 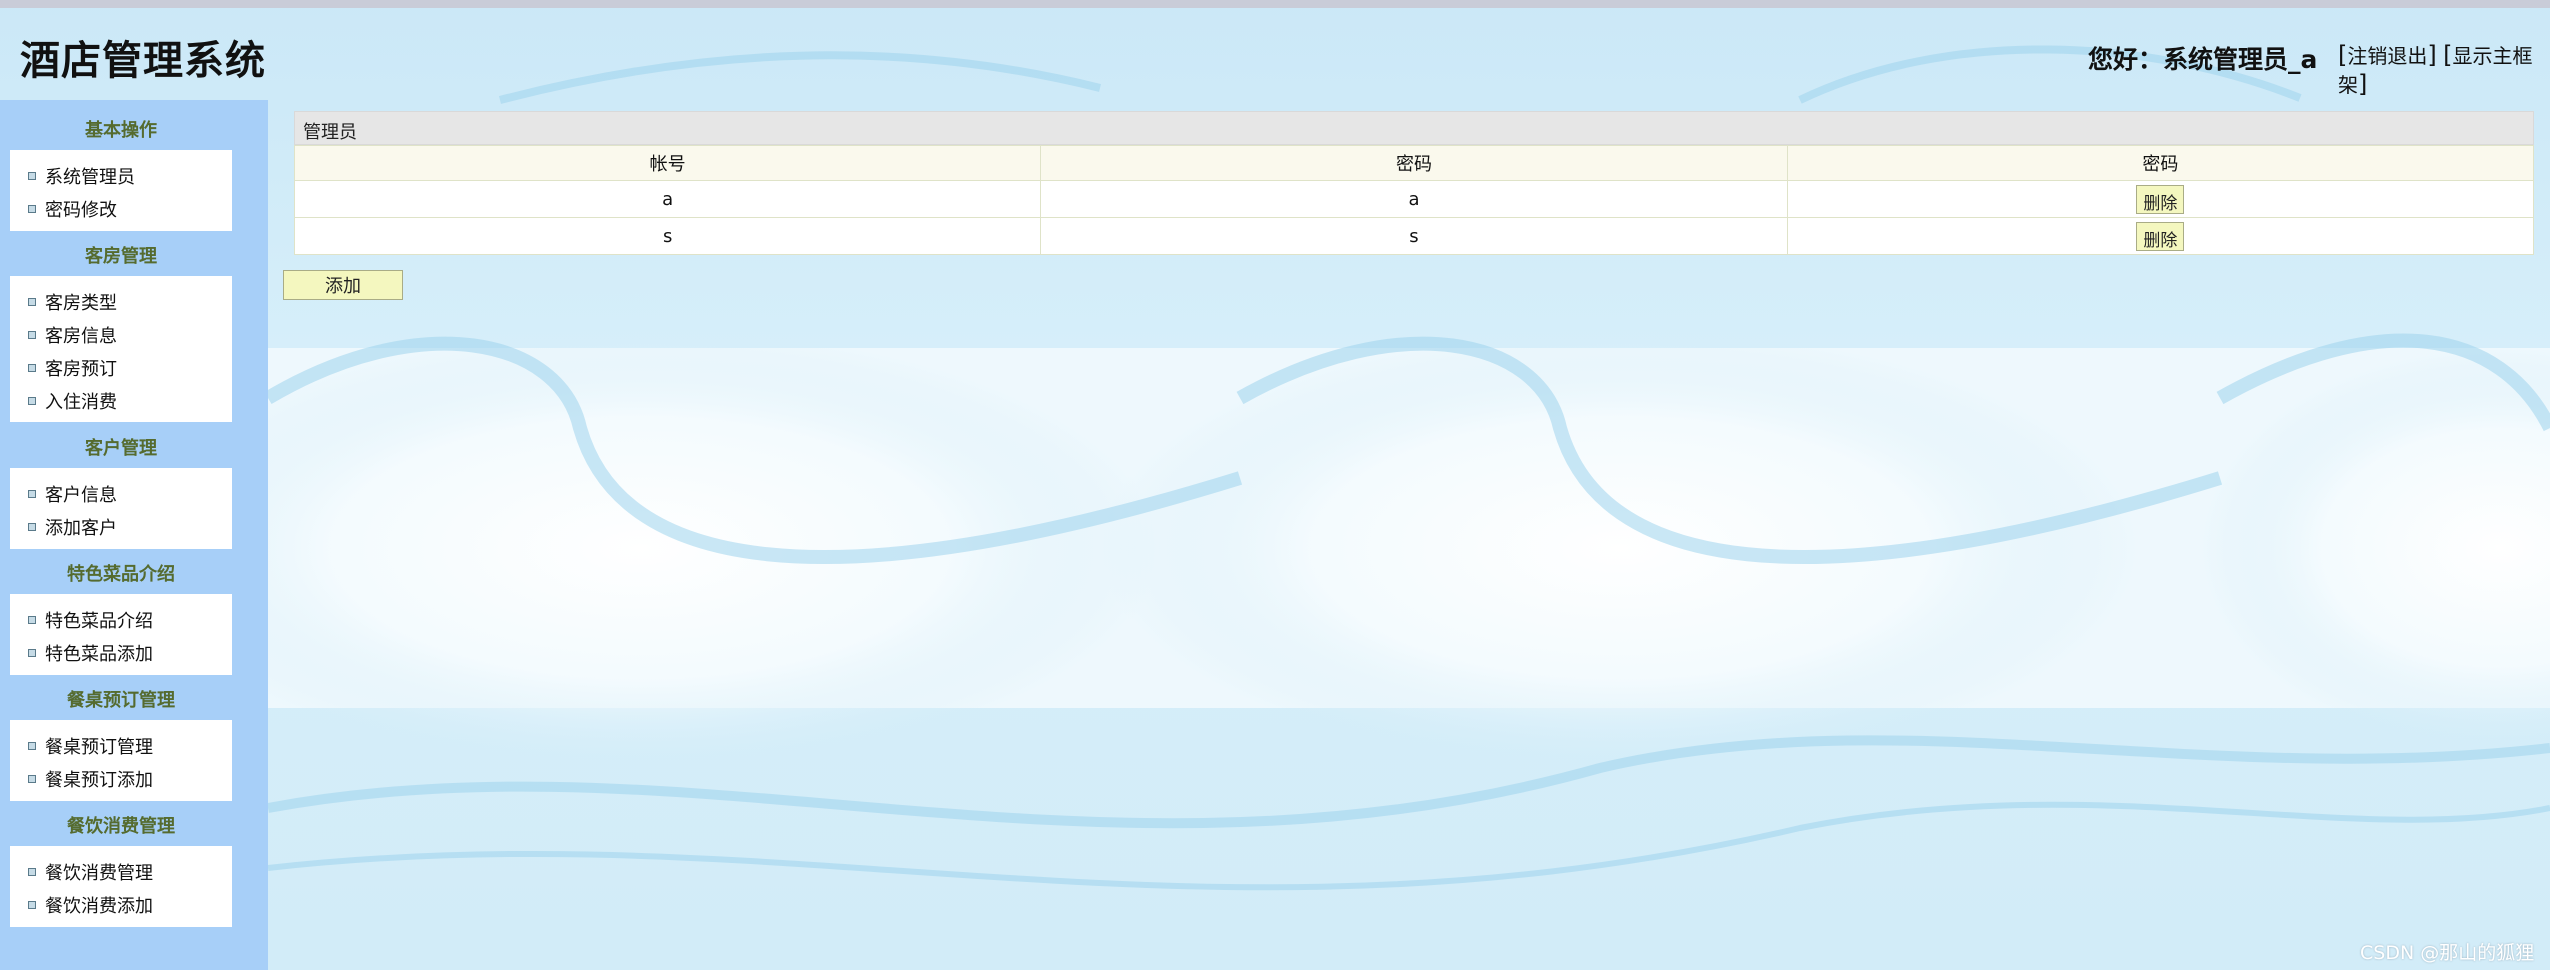 I want to click on table-header-row: 帐号 密码 密码, so click(x=1414, y=163).